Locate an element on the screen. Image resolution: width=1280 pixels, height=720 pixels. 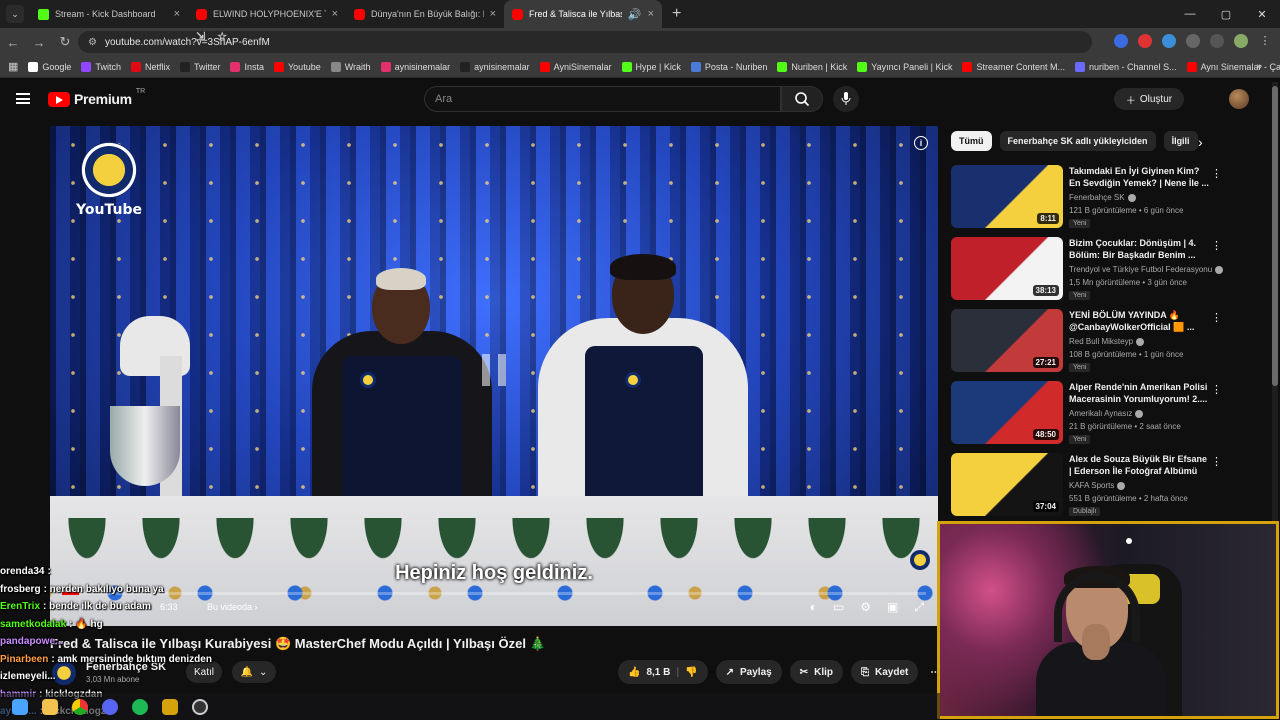
chip-channel: Fenerbahçe SK adlı yükleyiciden is located at coordinates (1077, 141).